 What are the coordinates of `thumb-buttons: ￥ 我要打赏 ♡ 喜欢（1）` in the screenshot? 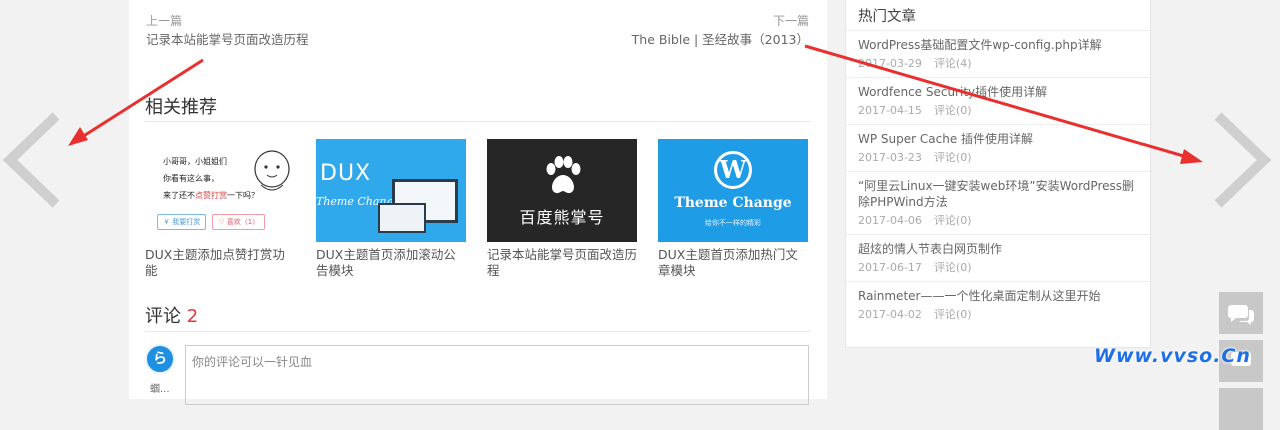 It's located at (211, 222).